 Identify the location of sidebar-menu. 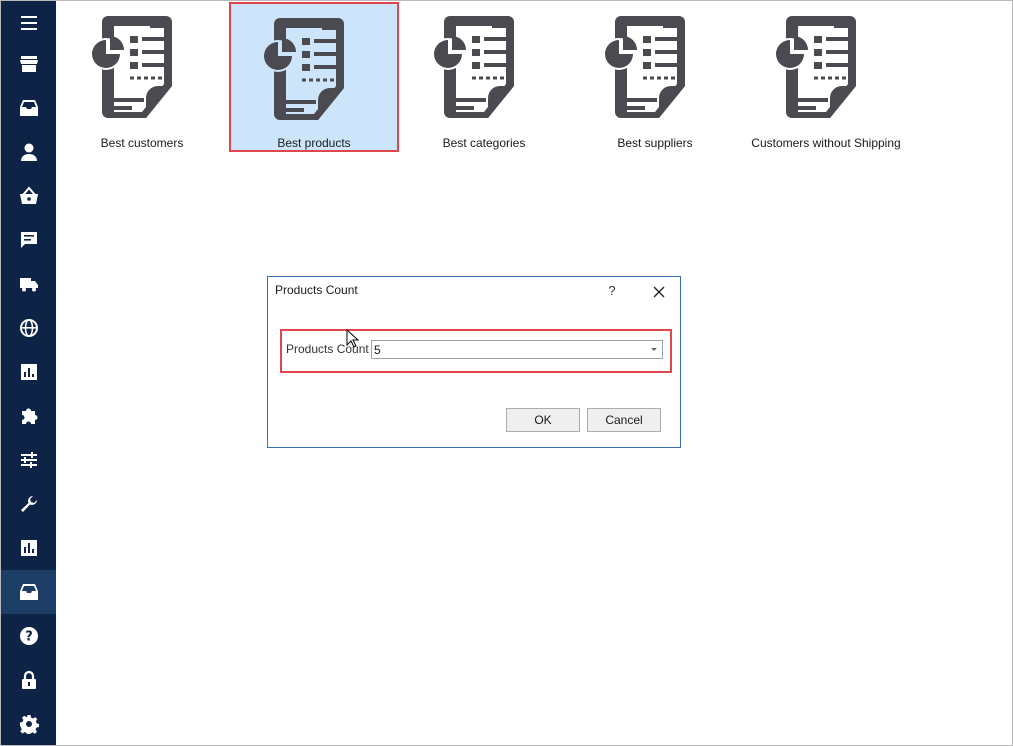
(28, 23).